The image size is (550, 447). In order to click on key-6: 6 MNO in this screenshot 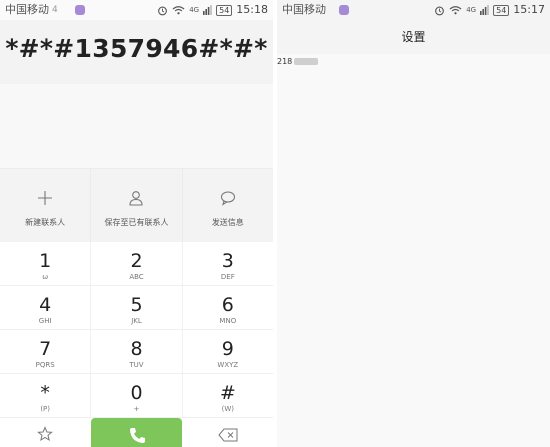, I will do `click(228, 307)`.